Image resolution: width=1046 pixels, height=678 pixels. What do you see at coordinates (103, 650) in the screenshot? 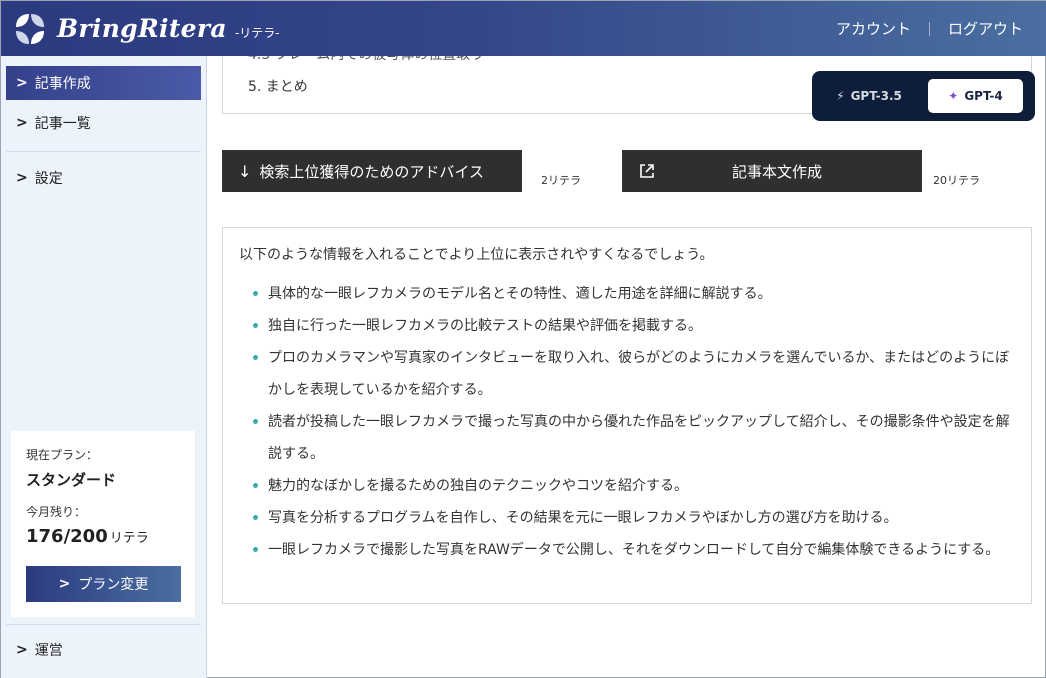
I see `sidebar-item-operations: > 運営` at bounding box center [103, 650].